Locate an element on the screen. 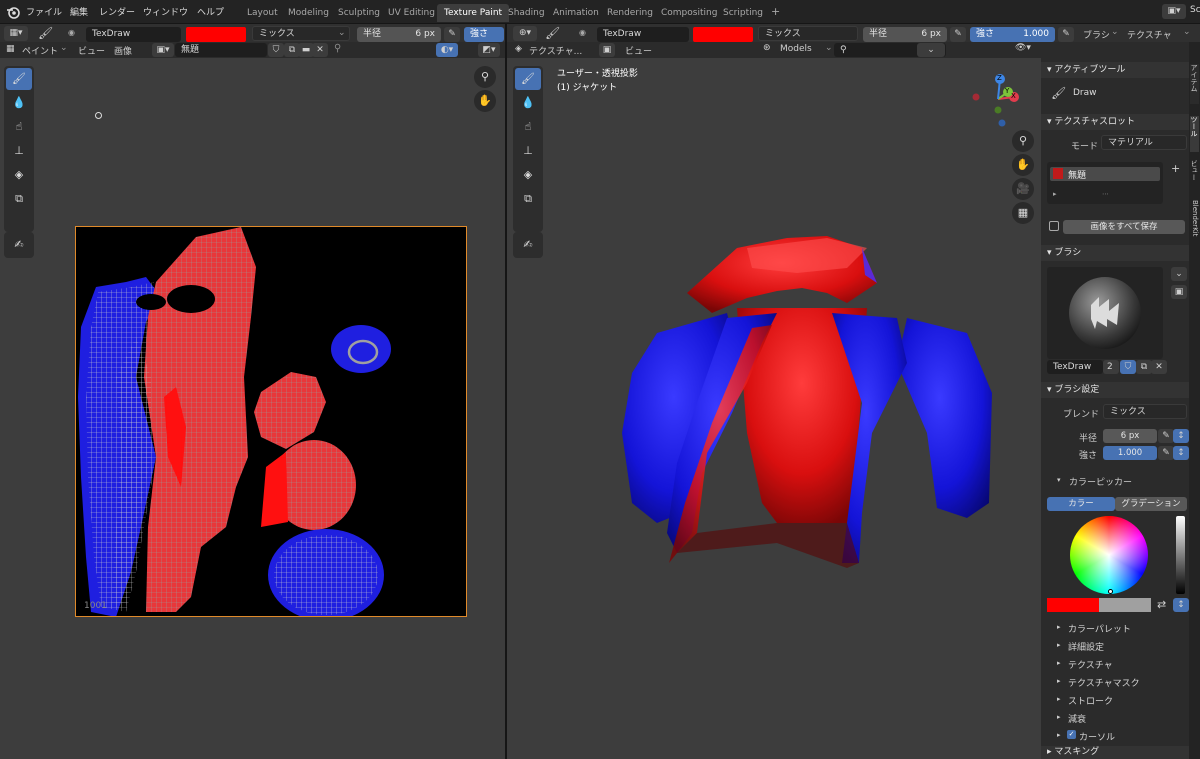 The height and width of the screenshot is (759, 1200). secondary-color-swatch is located at coordinates (1125, 605).